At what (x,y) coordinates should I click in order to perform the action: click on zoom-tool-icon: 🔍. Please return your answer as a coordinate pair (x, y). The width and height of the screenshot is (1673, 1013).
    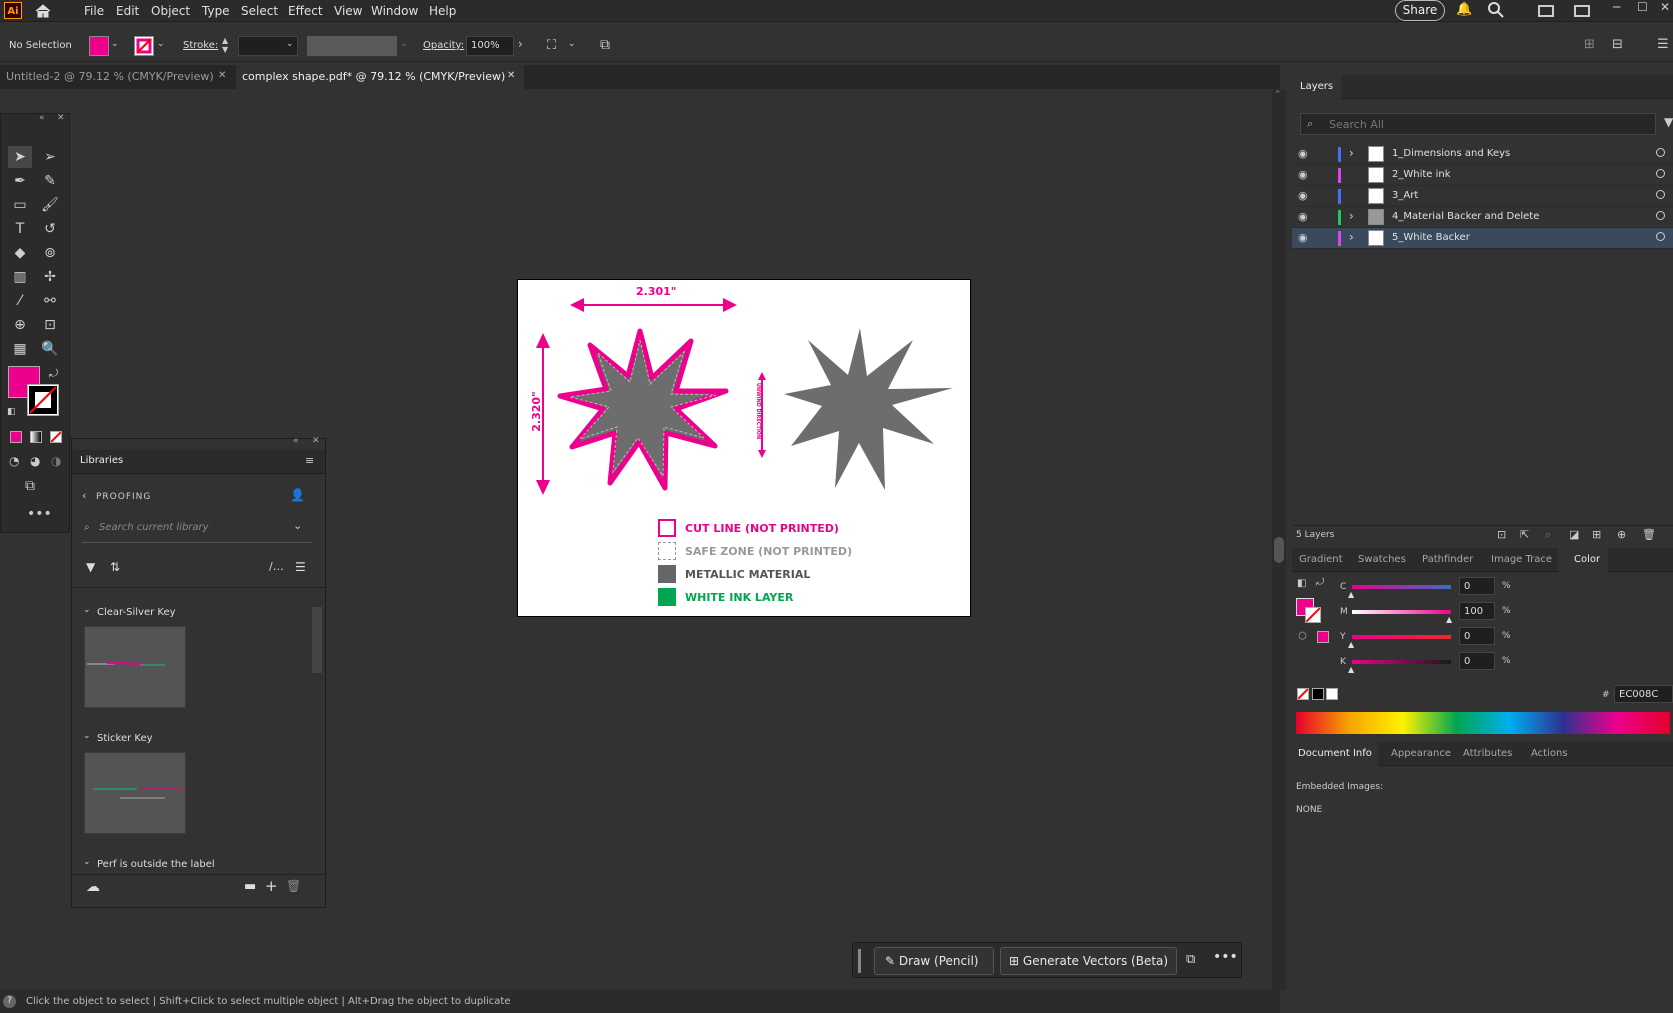
    Looking at the image, I should click on (50, 349).